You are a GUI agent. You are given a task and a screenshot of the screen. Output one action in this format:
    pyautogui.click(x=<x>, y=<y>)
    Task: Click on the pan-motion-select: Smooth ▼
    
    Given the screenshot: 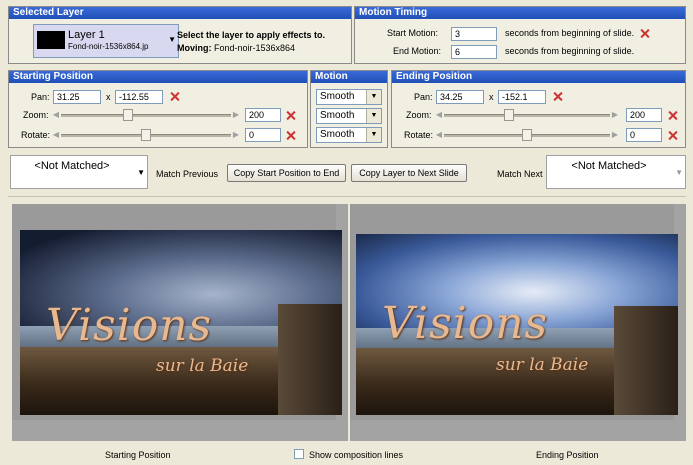 What is the action you would take?
    pyautogui.click(x=349, y=97)
    